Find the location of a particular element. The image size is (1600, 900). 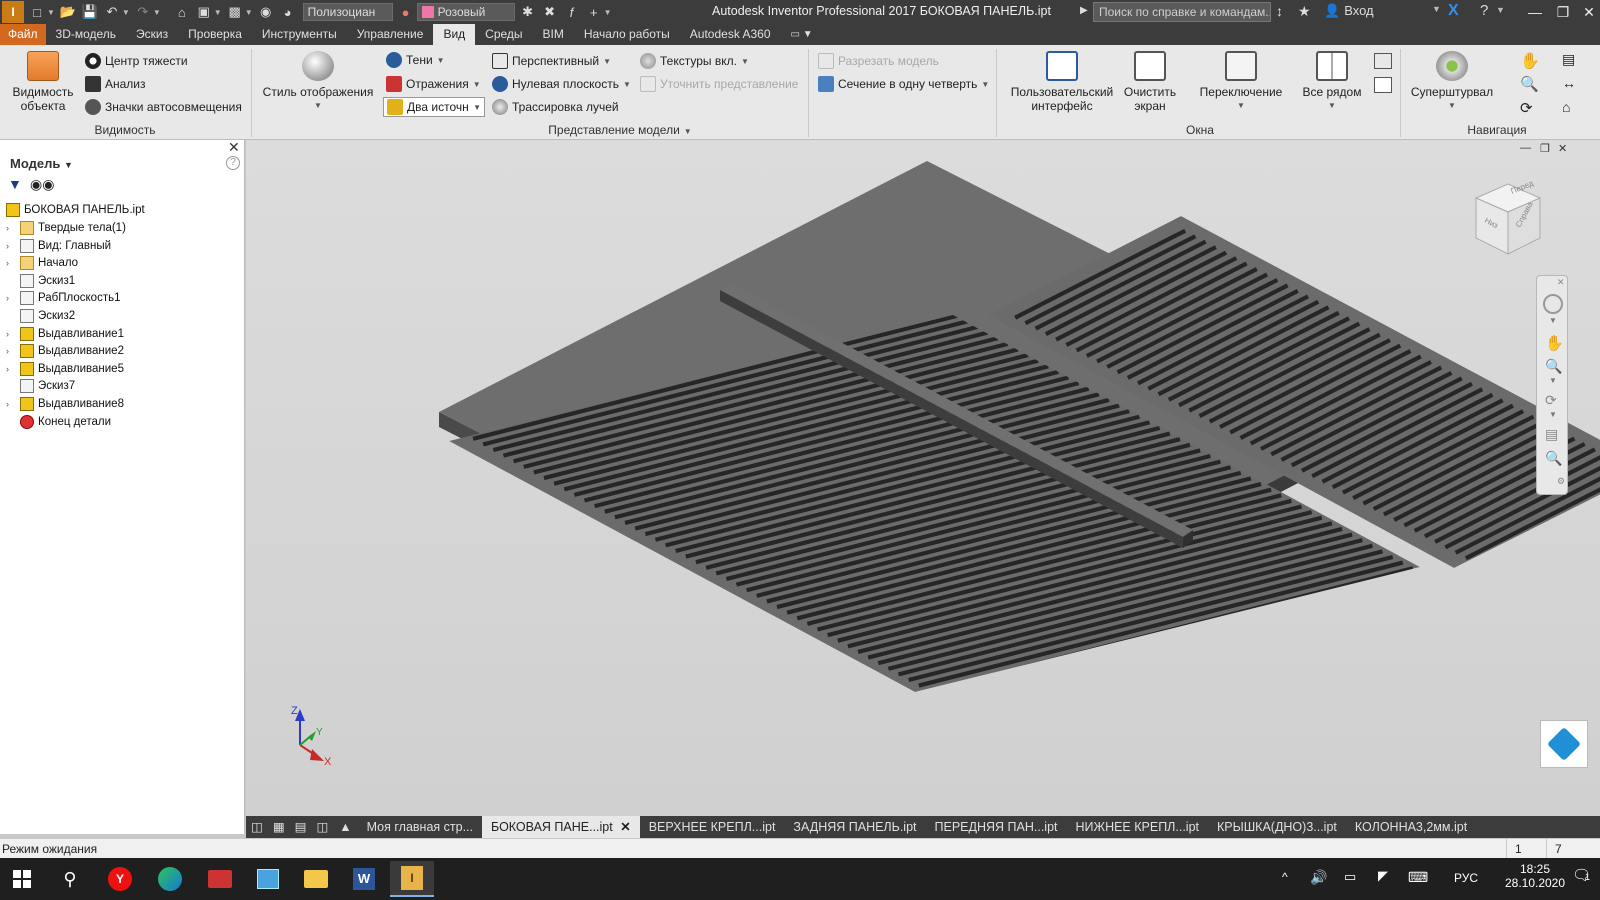

textures-button: Текстуры вкл. ▼ is located at coordinates (694, 61).